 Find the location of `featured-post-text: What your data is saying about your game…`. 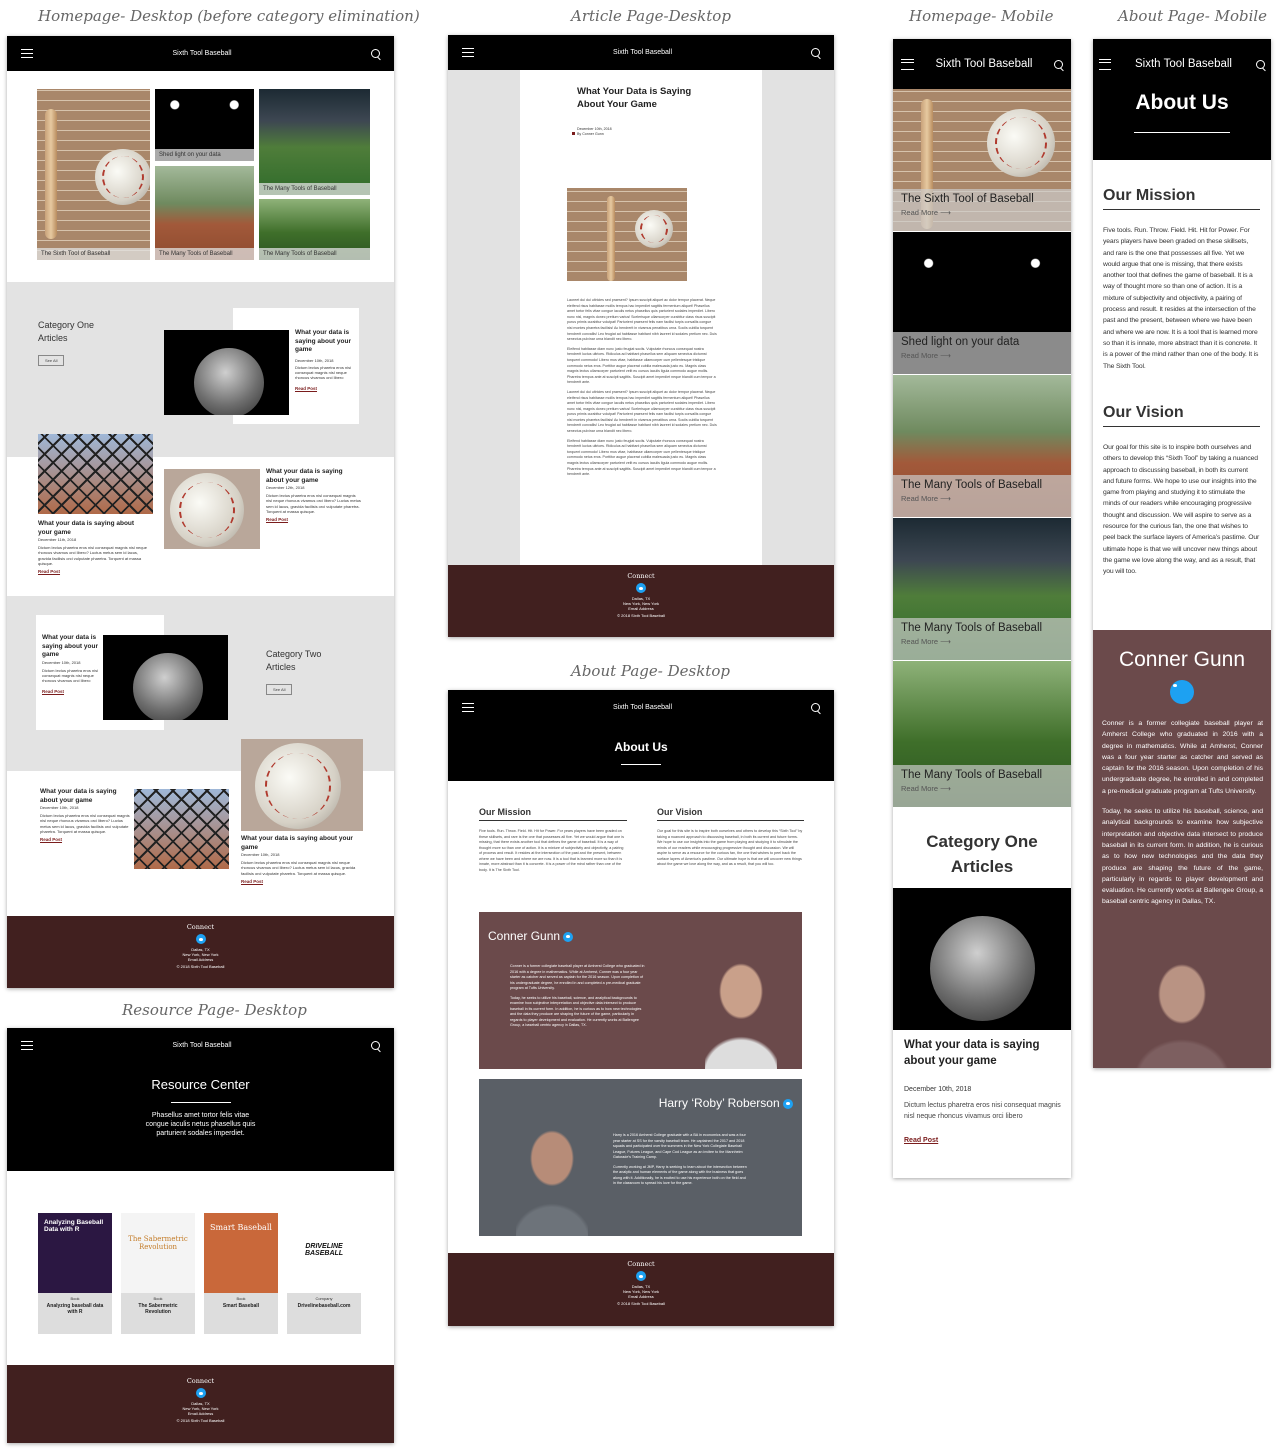

featured-post-text: What your data is saying about your game… is located at coordinates (71, 664).